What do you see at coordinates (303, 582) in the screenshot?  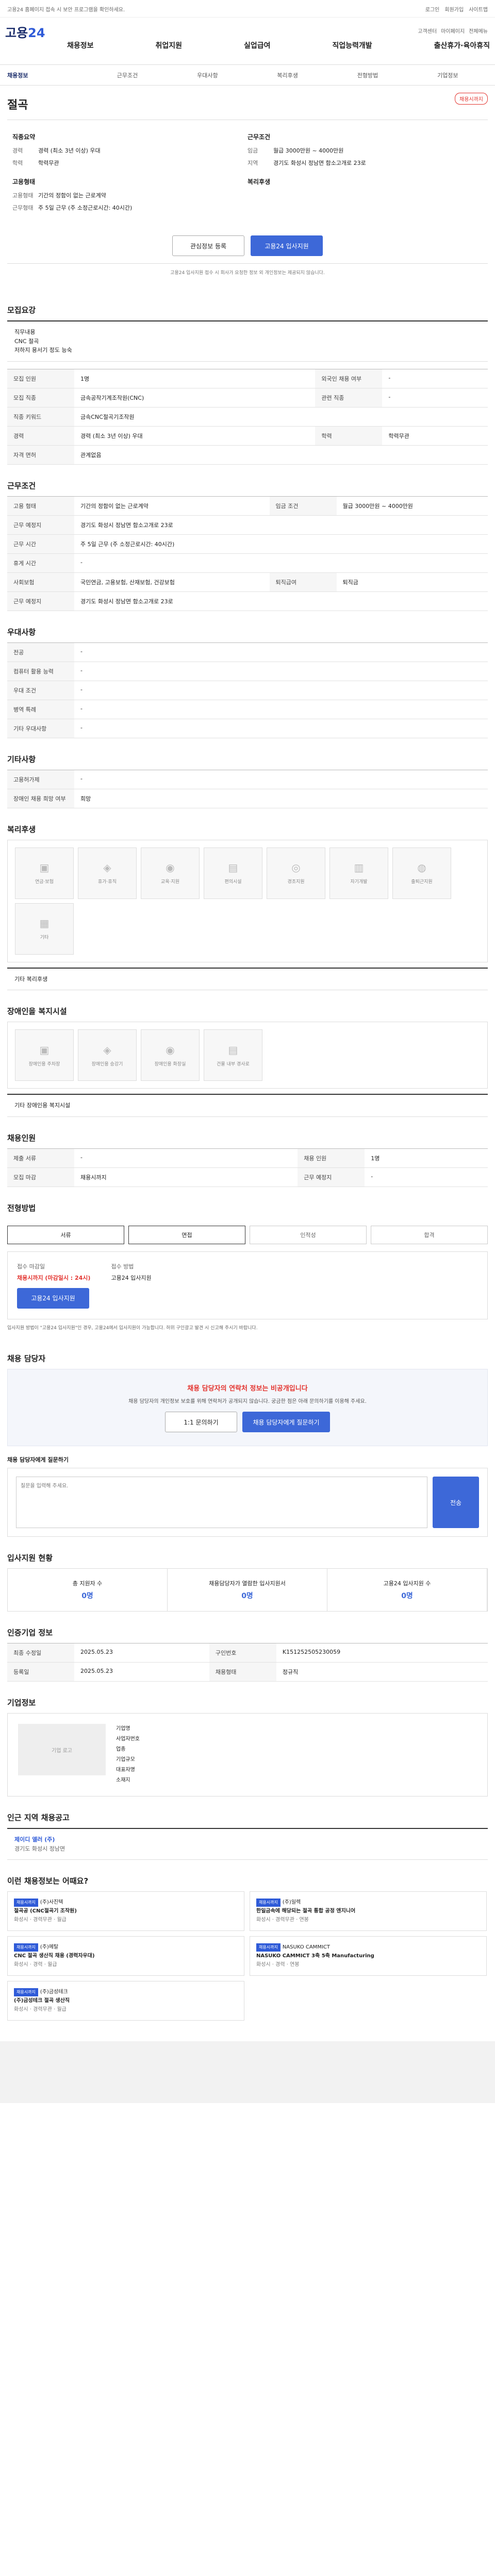 I see `table-header-cell: 퇴직급여` at bounding box center [303, 582].